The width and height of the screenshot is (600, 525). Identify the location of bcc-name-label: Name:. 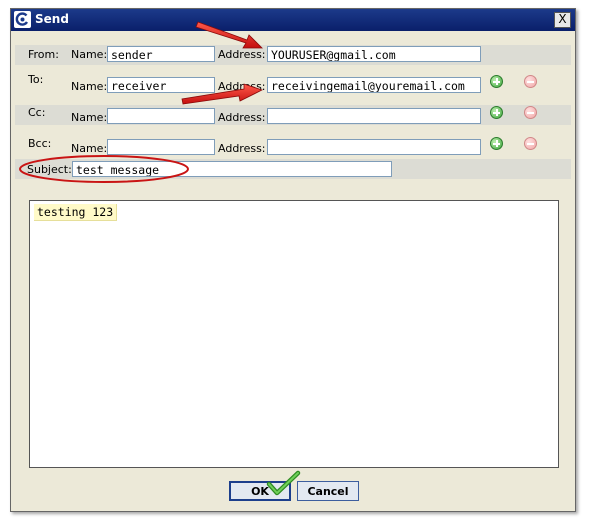
(89, 148).